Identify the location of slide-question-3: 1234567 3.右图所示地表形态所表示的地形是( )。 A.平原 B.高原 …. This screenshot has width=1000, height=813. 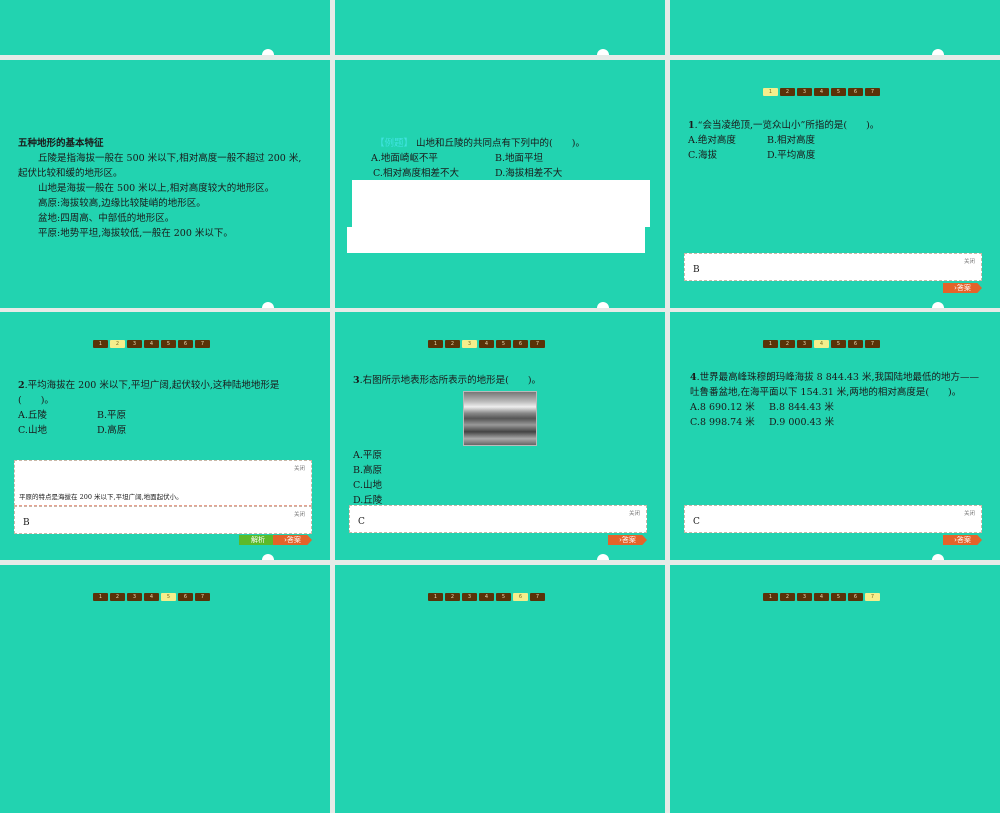
(500, 436).